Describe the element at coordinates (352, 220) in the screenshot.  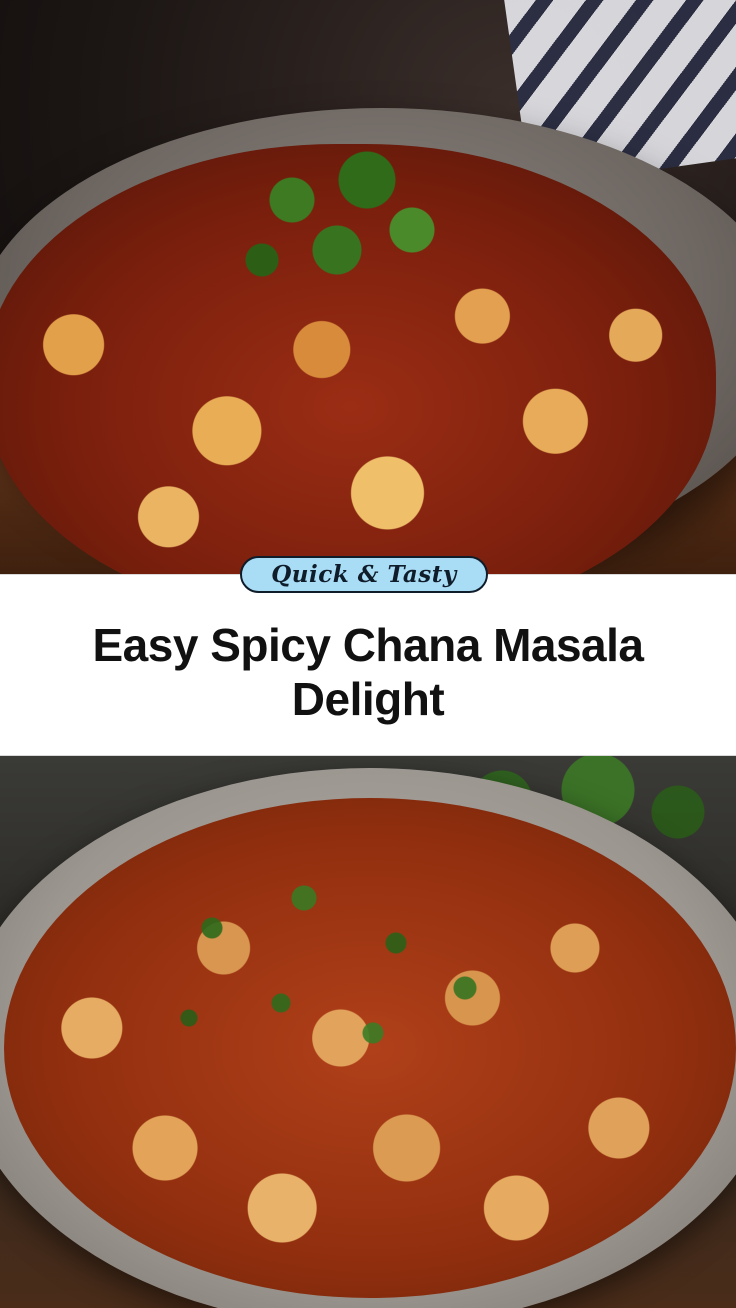
I see `parsley-garnish` at that location.